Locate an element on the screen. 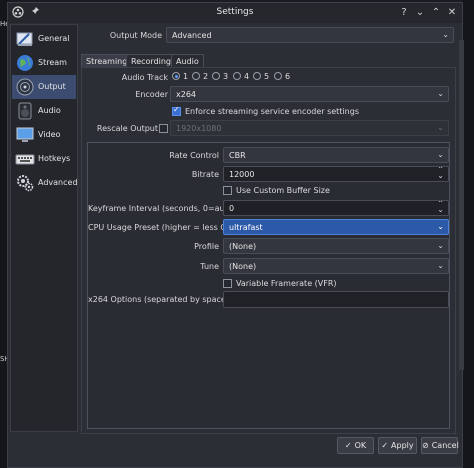 This screenshot has width=474, height=468. bitrate-value: 12000 is located at coordinates (242, 174).